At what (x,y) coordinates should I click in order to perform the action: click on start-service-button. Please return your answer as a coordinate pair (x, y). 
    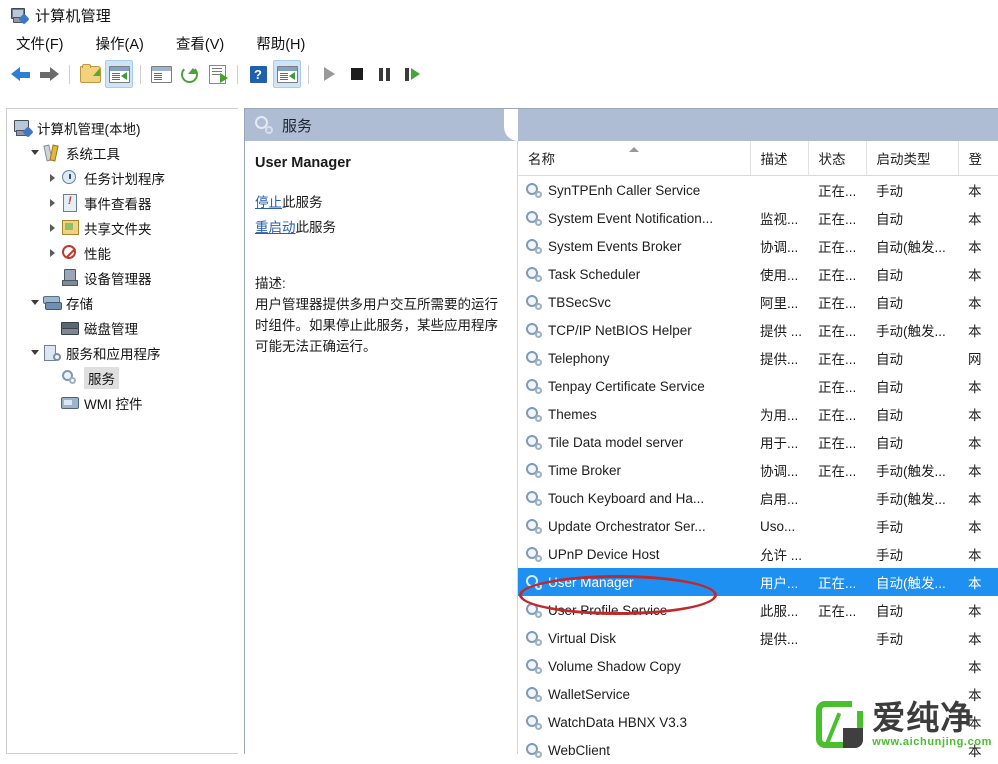
    Looking at the image, I should click on (329, 74).